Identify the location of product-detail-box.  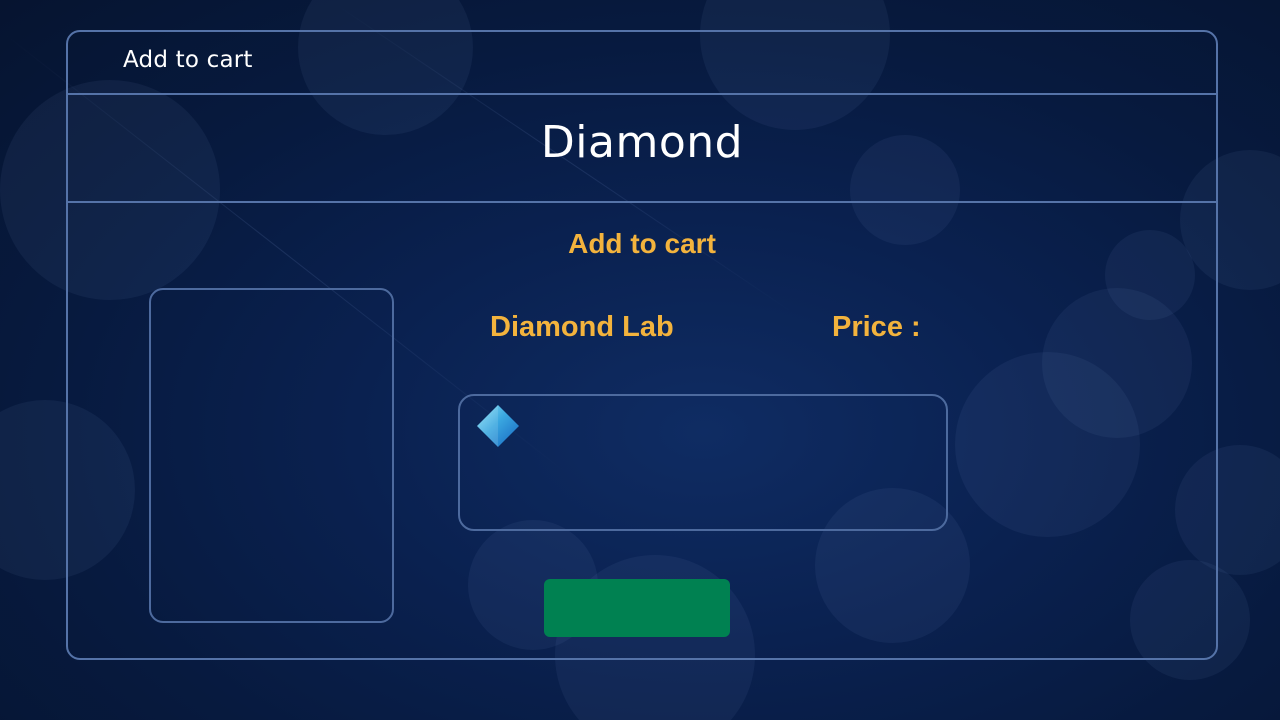
(703, 462).